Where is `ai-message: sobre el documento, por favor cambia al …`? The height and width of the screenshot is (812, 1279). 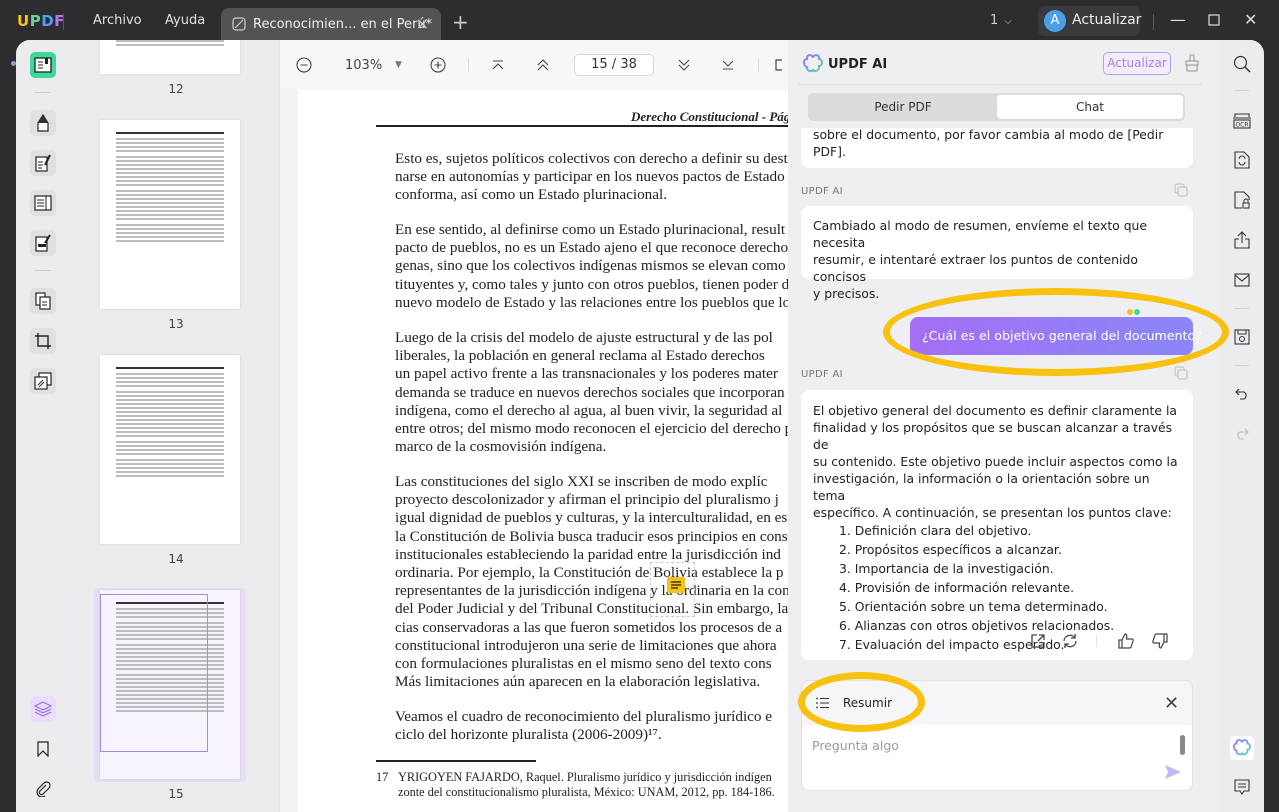 ai-message: sobre el documento, por favor cambia al … is located at coordinates (997, 148).